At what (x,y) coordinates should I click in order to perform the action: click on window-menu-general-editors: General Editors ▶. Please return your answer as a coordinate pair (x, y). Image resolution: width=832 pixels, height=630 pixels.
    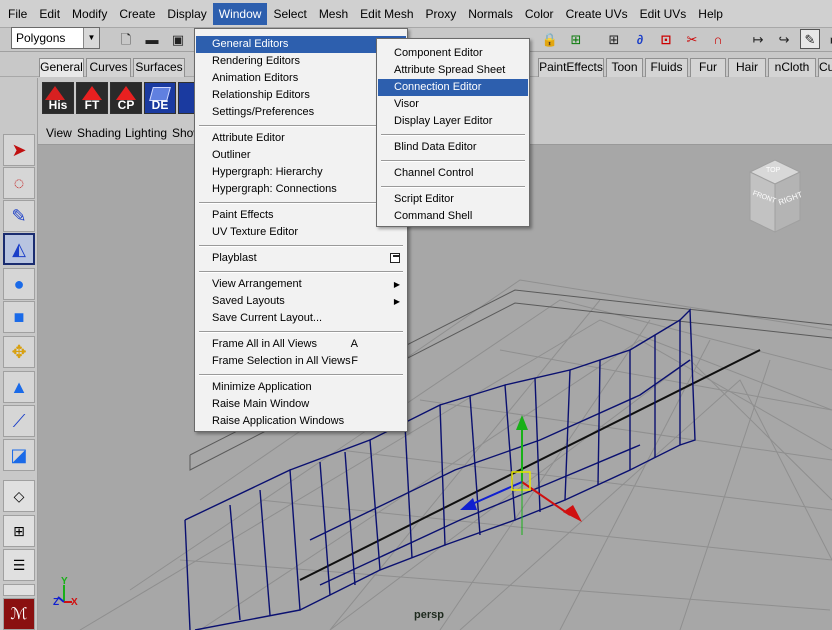
    Looking at the image, I should click on (301, 44).